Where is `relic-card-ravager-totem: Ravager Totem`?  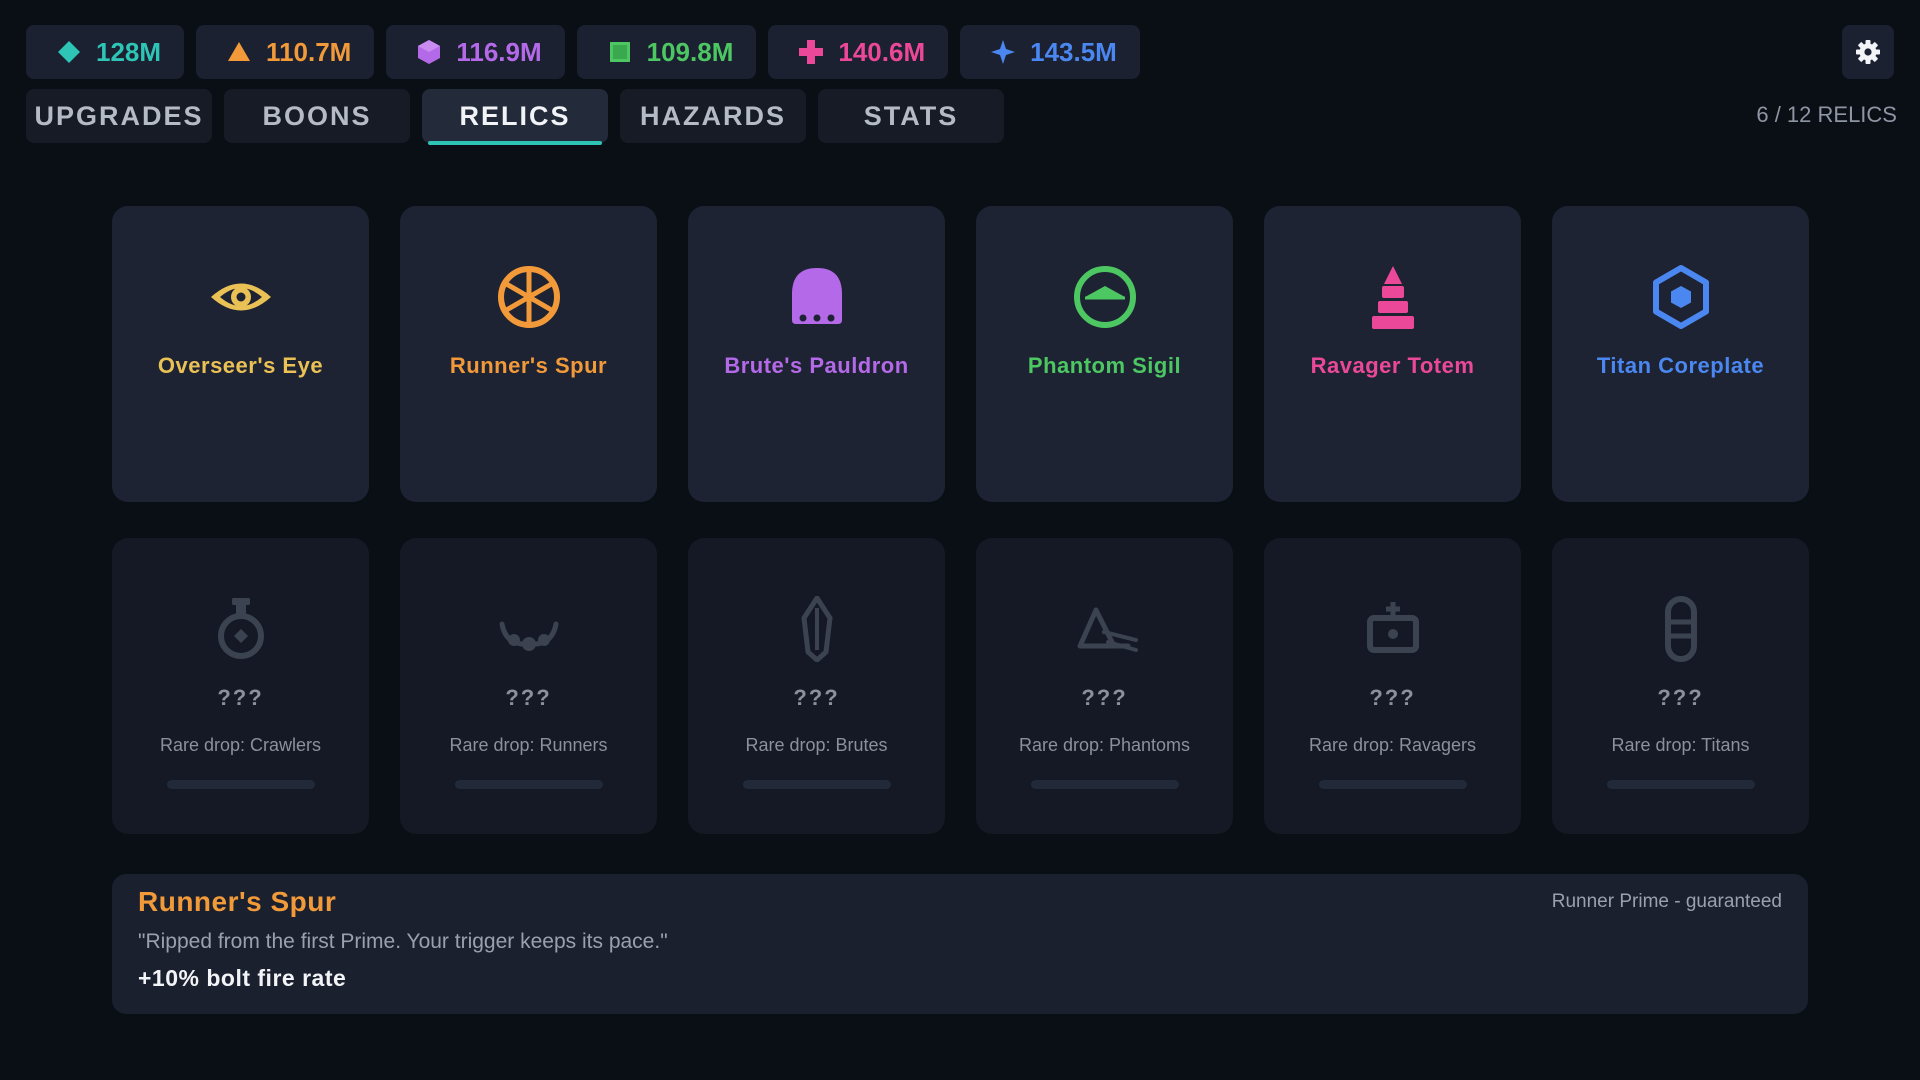
relic-card-ravager-totem: Ravager Totem is located at coordinates (1392, 354).